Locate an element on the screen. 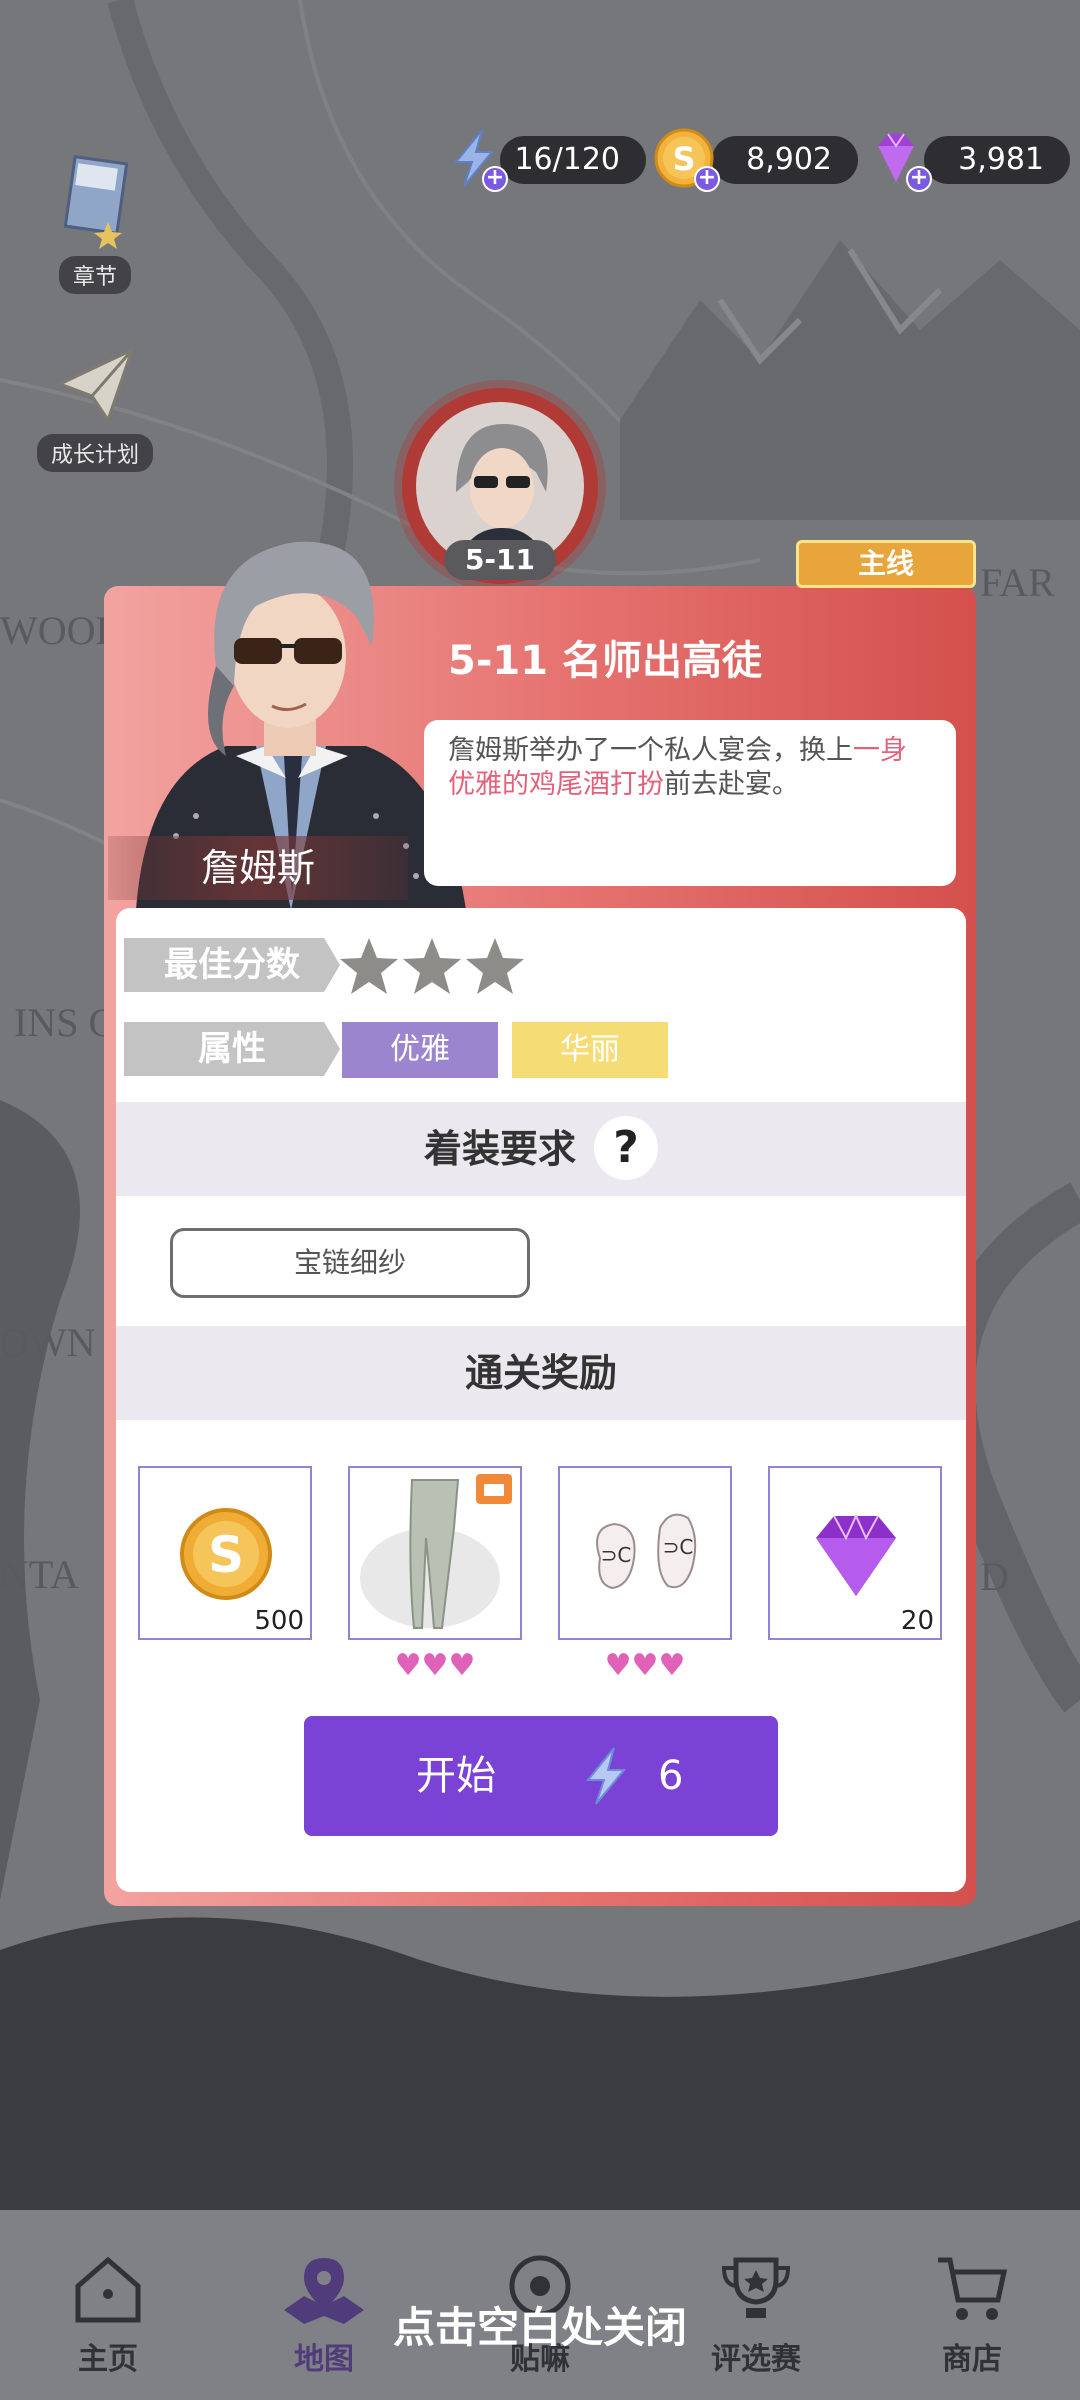  attribute-tag-gorgeous: 华丽 is located at coordinates (590, 1050).